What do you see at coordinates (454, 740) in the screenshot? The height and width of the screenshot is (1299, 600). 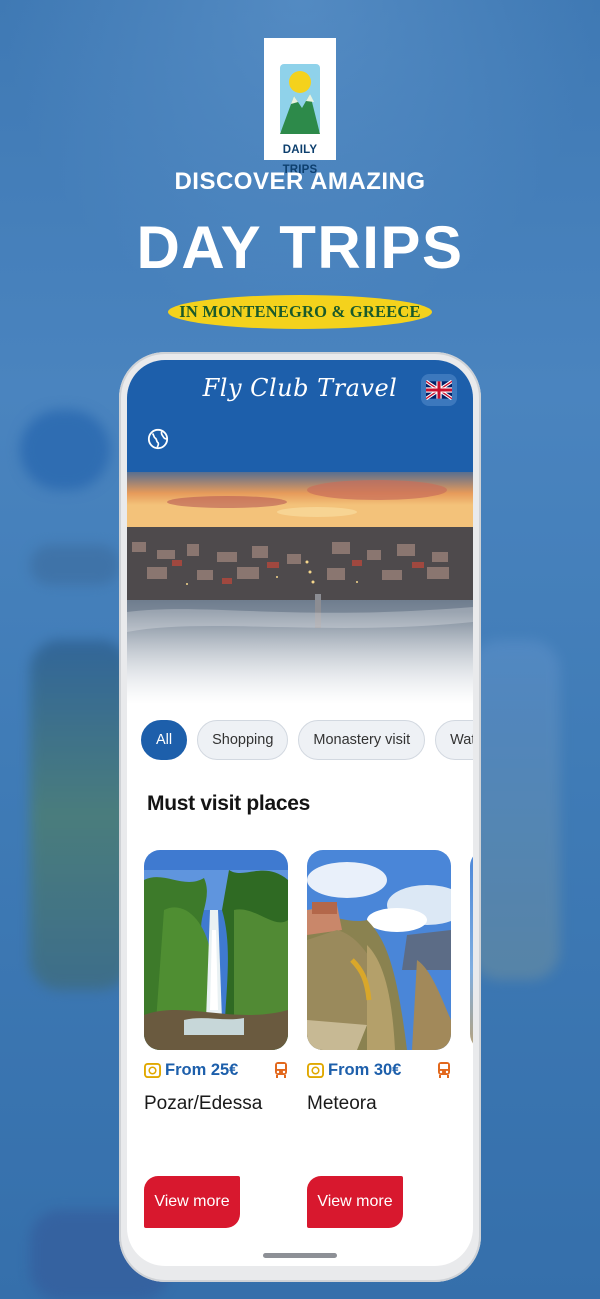 I see `chip-waterfalls: Waterfa` at bounding box center [454, 740].